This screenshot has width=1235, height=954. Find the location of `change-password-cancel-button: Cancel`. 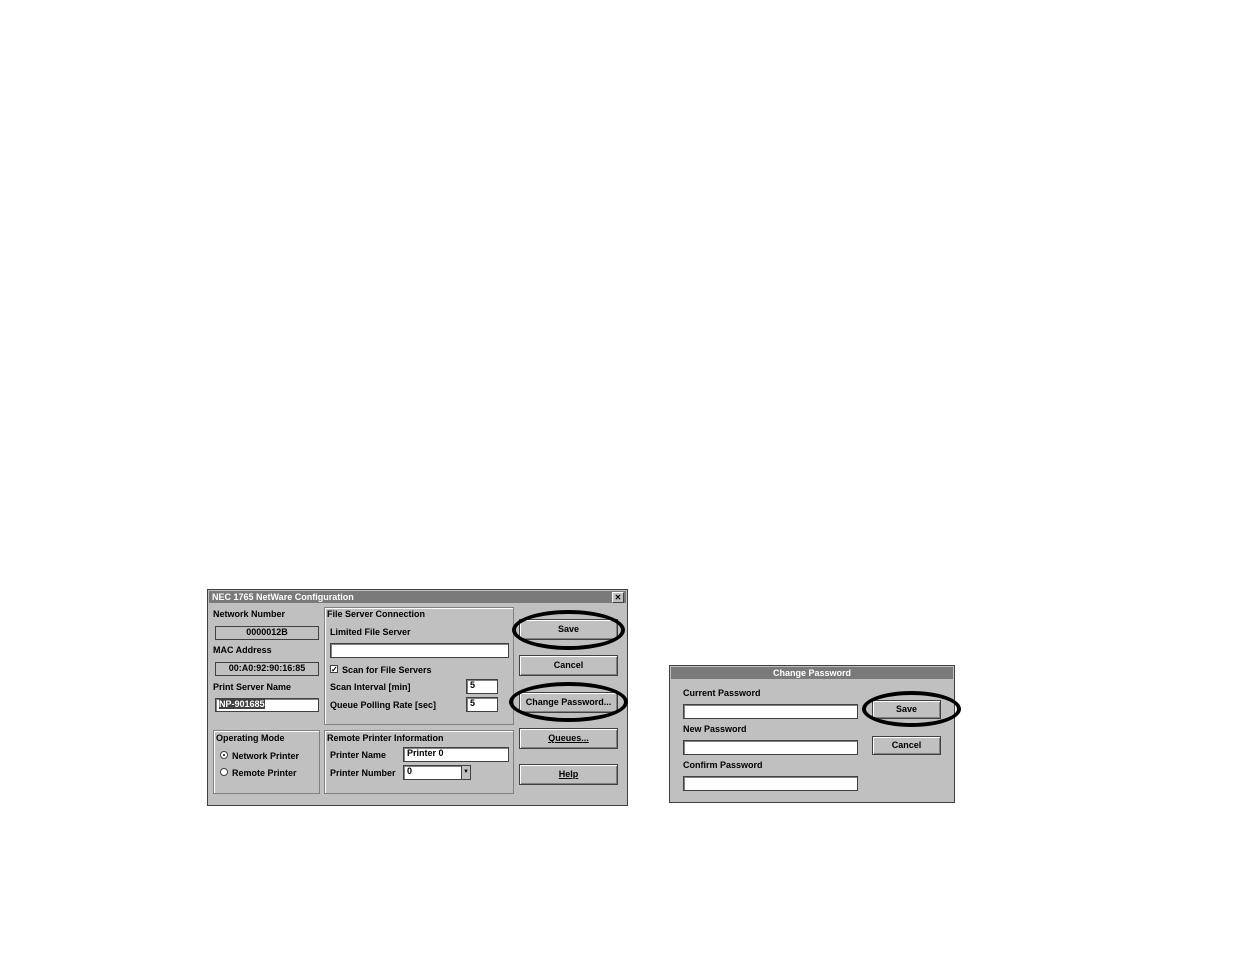

change-password-cancel-button: Cancel is located at coordinates (906, 745).